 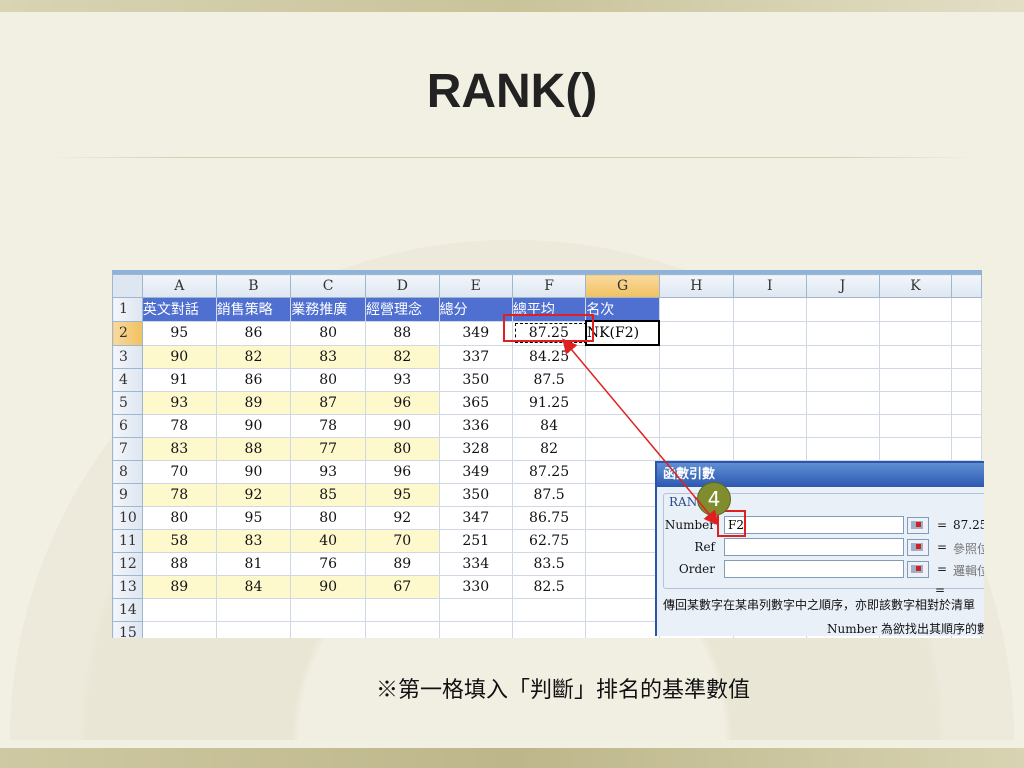 I want to click on cell: 334, so click(x=475, y=564).